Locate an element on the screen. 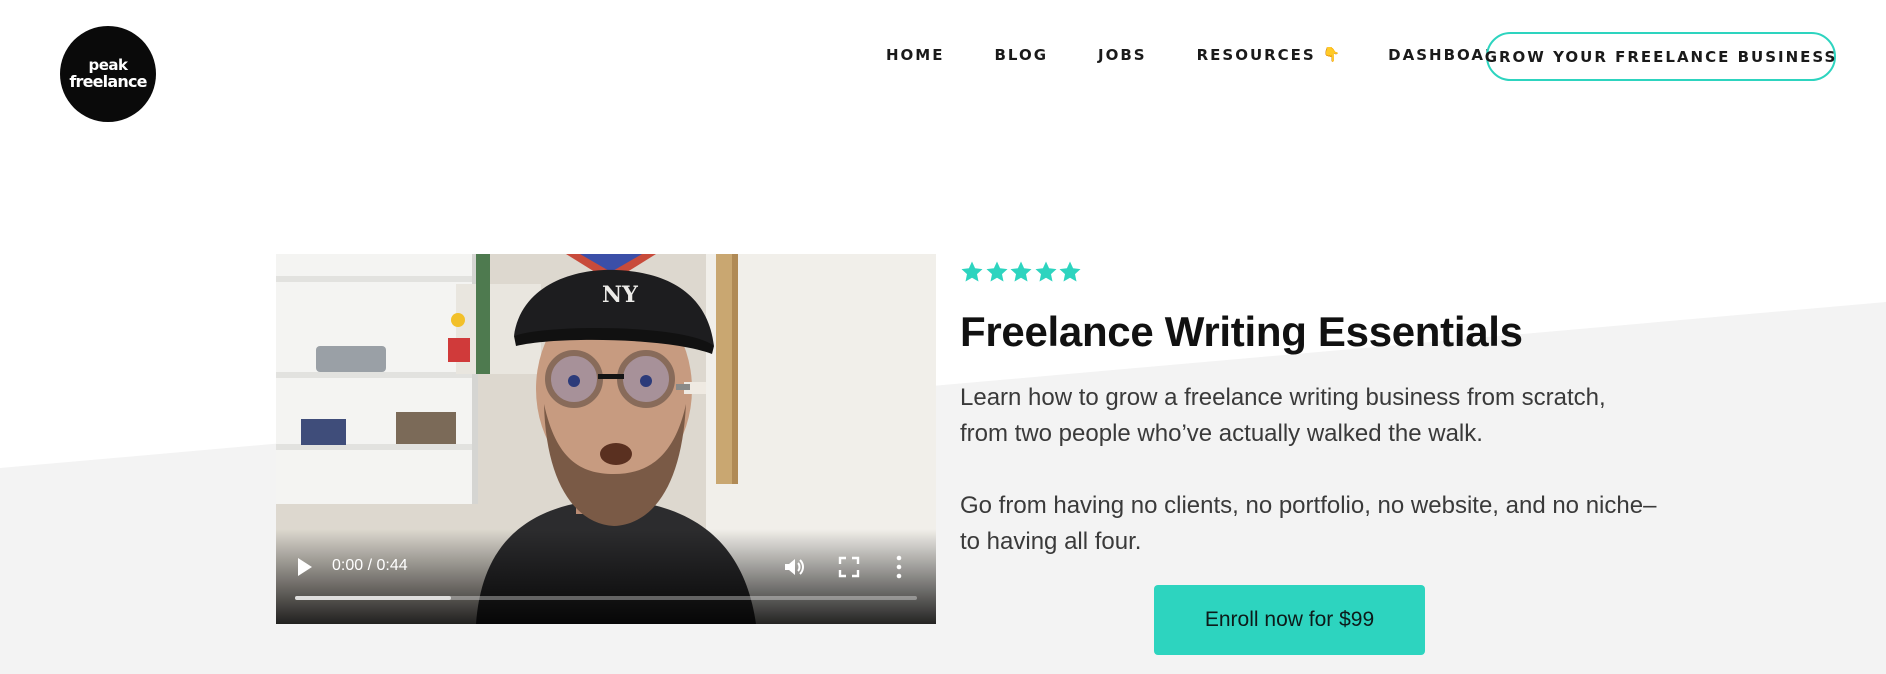 The image size is (1886, 674). nav-resources: RESOURCES 👇 is located at coordinates (1269, 55).